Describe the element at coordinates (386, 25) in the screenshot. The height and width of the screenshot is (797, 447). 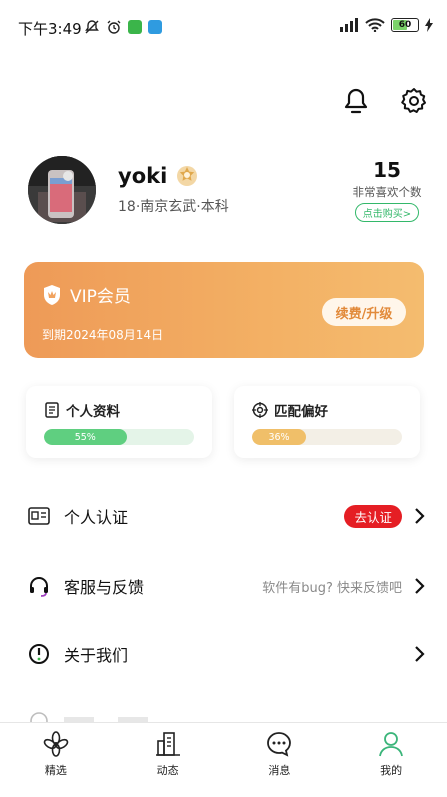
I see `status-system-icons: 60` at that location.